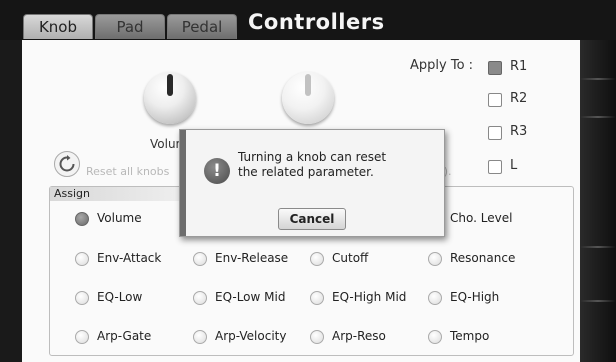  I want to click on reset-icon, so click(67, 163).